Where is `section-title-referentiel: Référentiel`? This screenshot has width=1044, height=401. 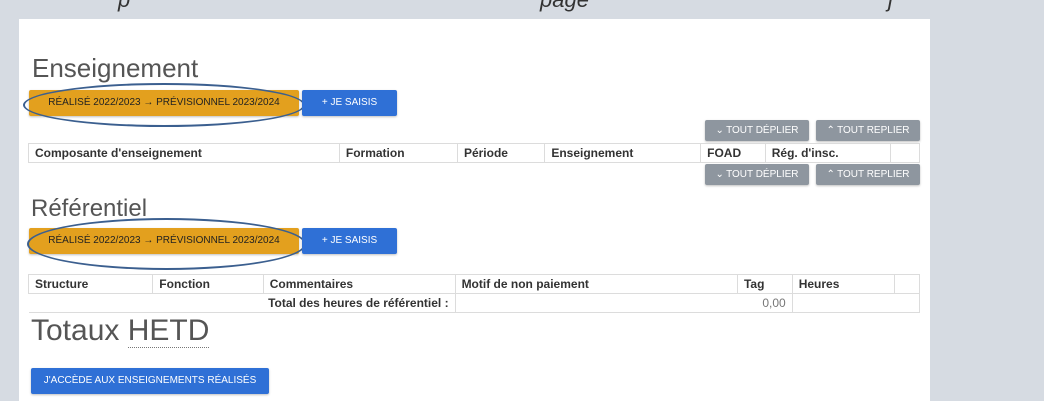 section-title-referentiel: Référentiel is located at coordinates (89, 208).